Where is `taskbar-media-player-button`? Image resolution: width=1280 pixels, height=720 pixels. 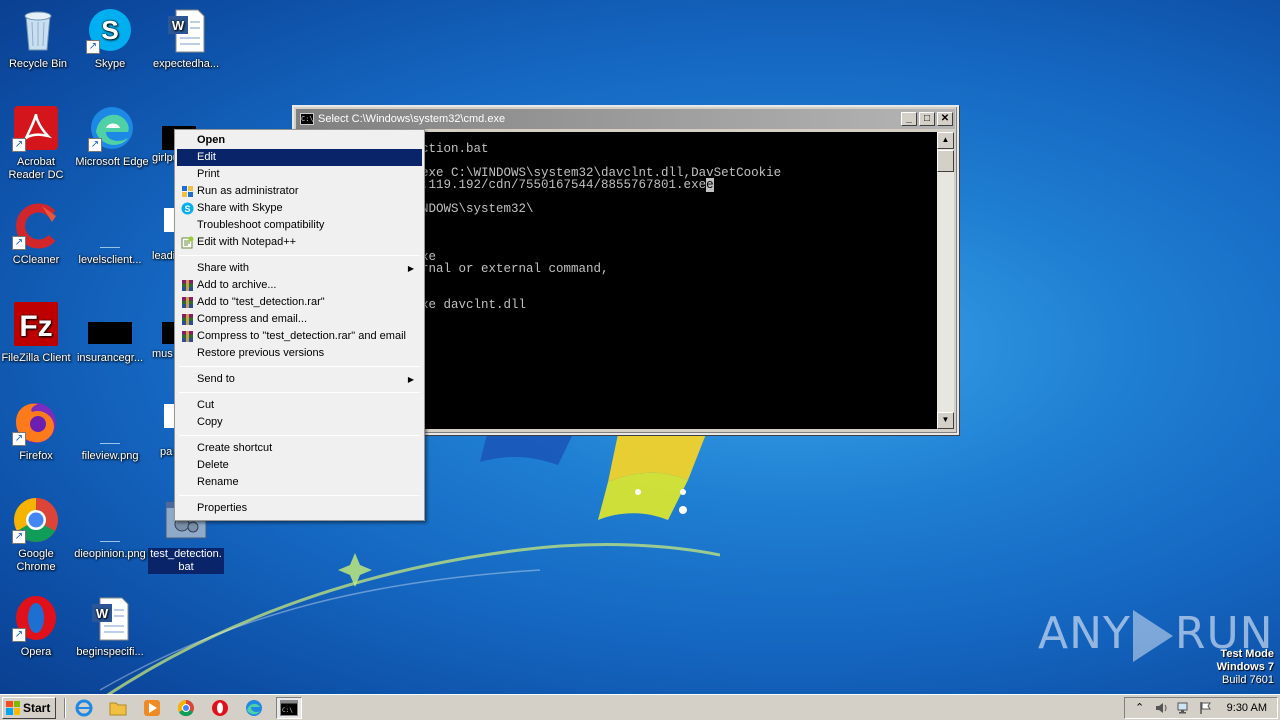 taskbar-media-player-button is located at coordinates (152, 708).